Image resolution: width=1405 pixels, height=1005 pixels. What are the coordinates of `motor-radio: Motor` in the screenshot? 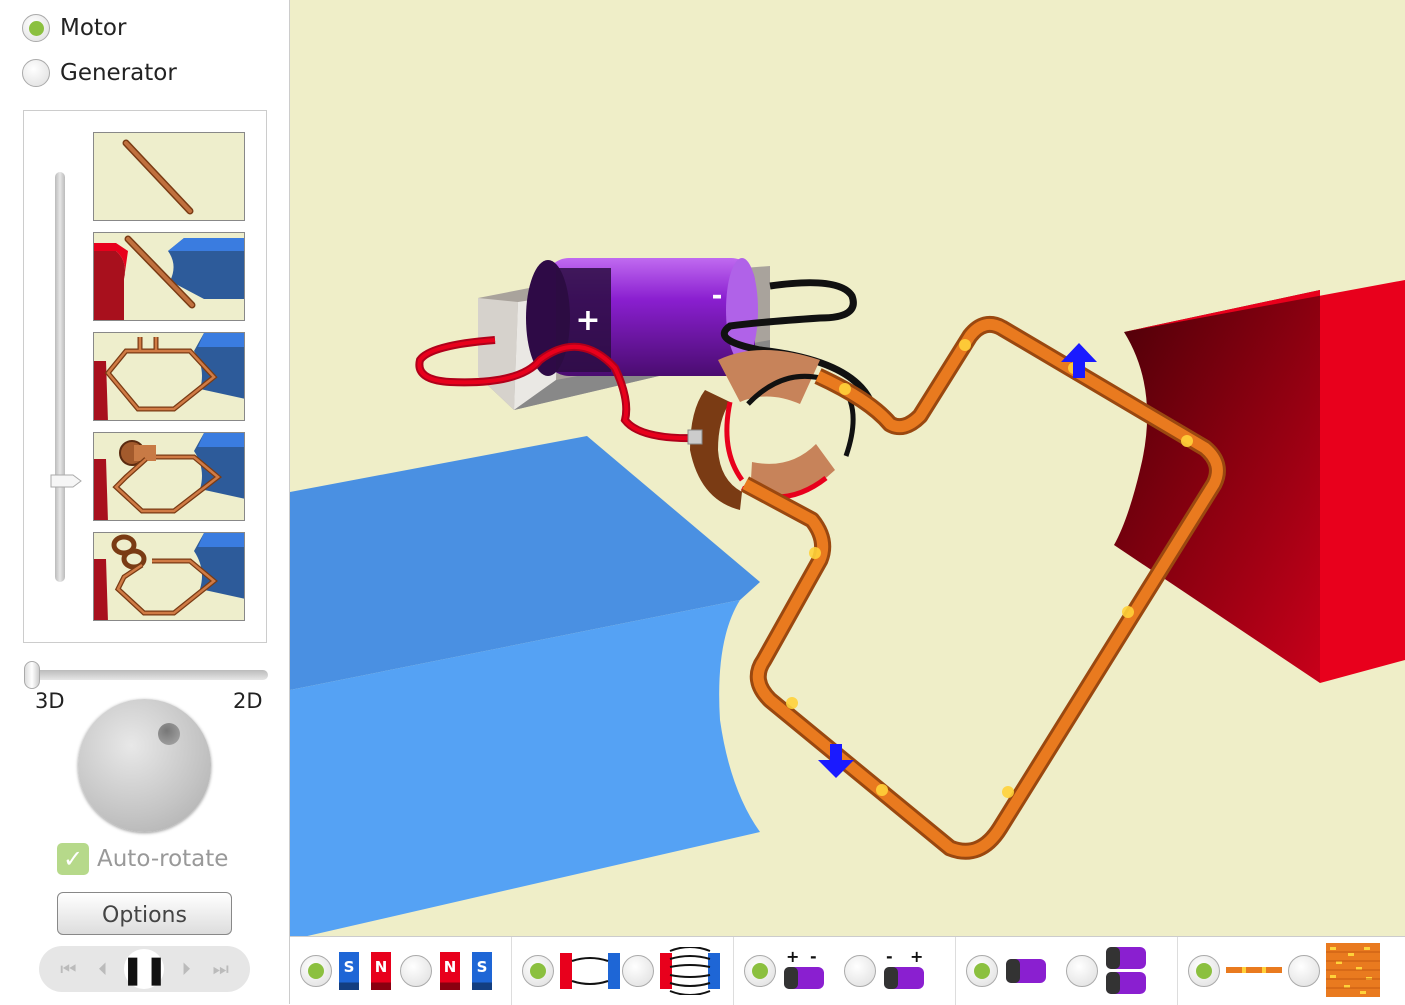 It's located at (74, 28).